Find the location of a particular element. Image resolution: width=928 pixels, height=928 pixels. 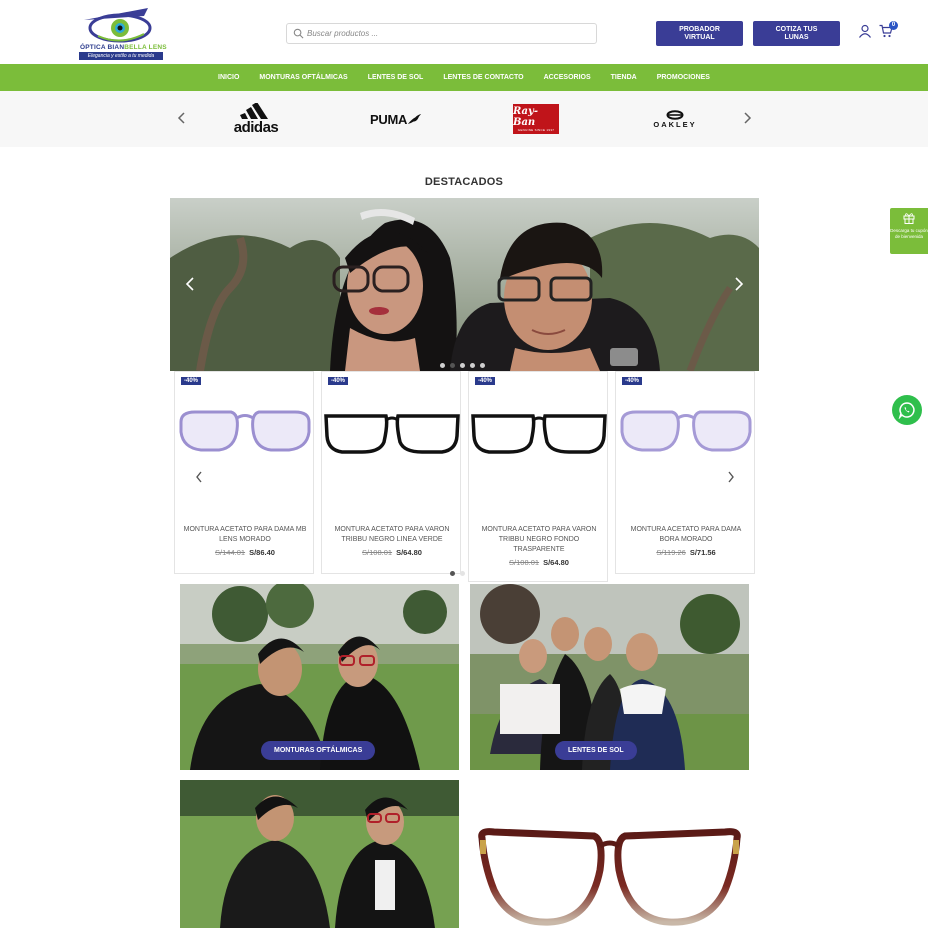

new-price: S/86.40 is located at coordinates (262, 552).